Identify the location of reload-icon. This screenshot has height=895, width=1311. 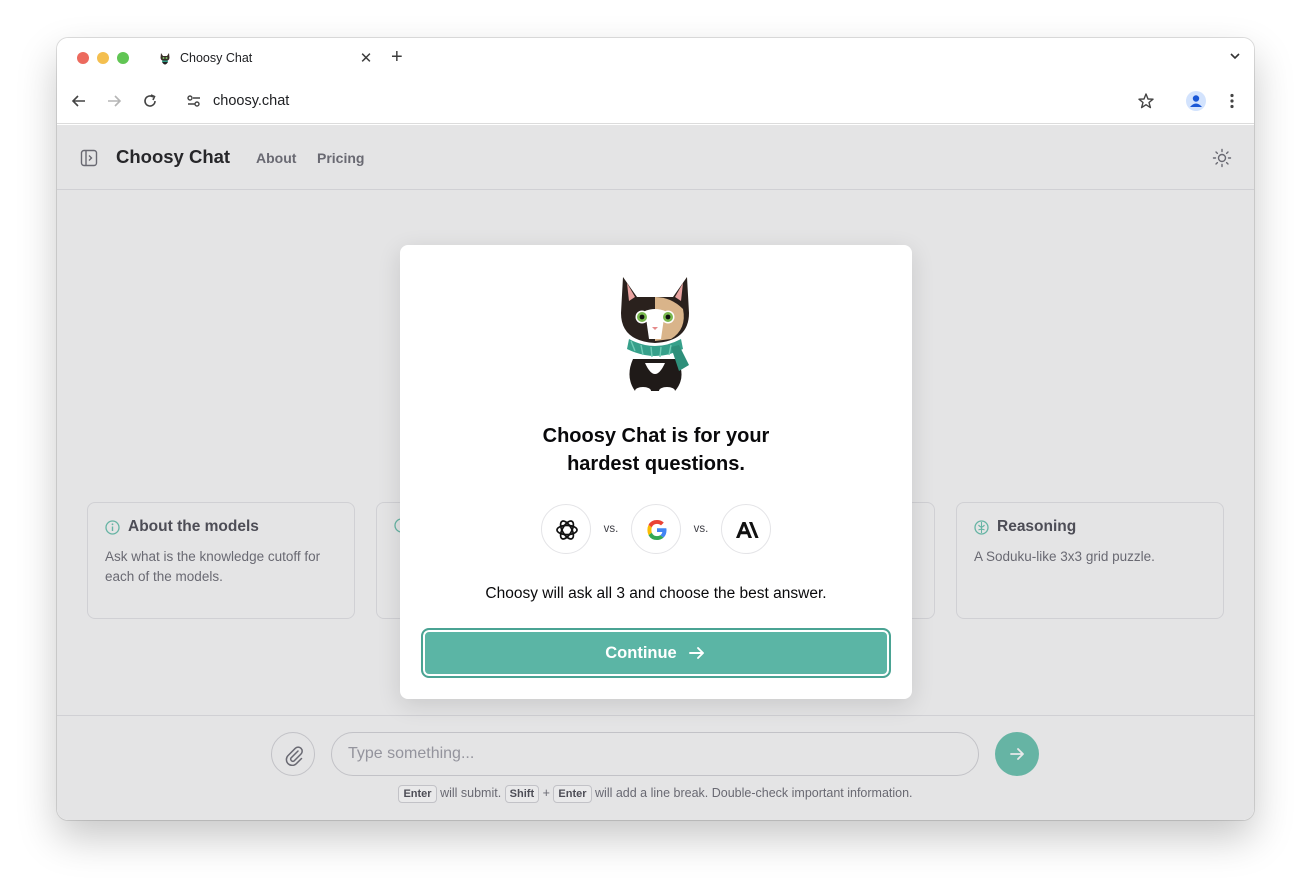
(150, 101).